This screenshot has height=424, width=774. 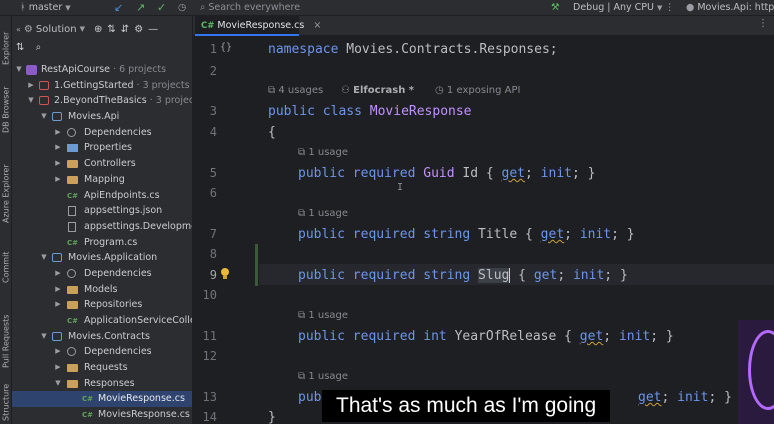 What do you see at coordinates (439, 90) in the screenshot?
I see `exposing-icon: ◷` at bounding box center [439, 90].